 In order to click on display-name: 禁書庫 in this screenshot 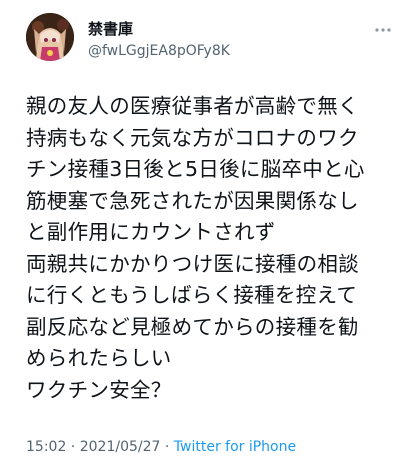, I will do `click(110, 29)`.